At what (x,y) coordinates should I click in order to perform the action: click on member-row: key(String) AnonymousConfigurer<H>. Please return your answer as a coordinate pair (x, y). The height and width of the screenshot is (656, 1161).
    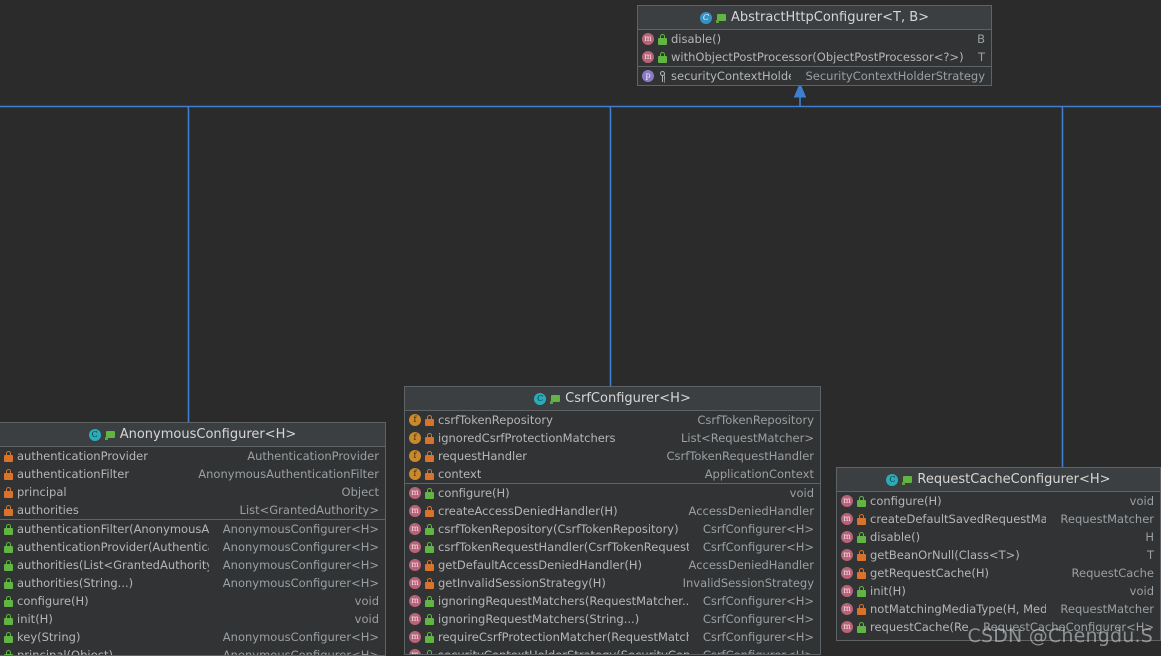
    Looking at the image, I should click on (192, 637).